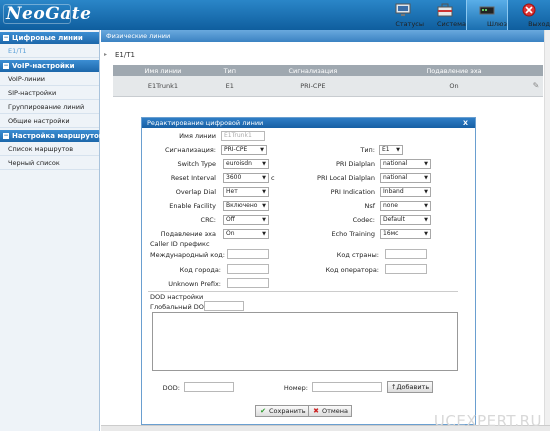 This screenshot has width=550, height=431. Describe the element at coordinates (246, 220) in the screenshot. I see `crc-select: Off ▼` at that location.